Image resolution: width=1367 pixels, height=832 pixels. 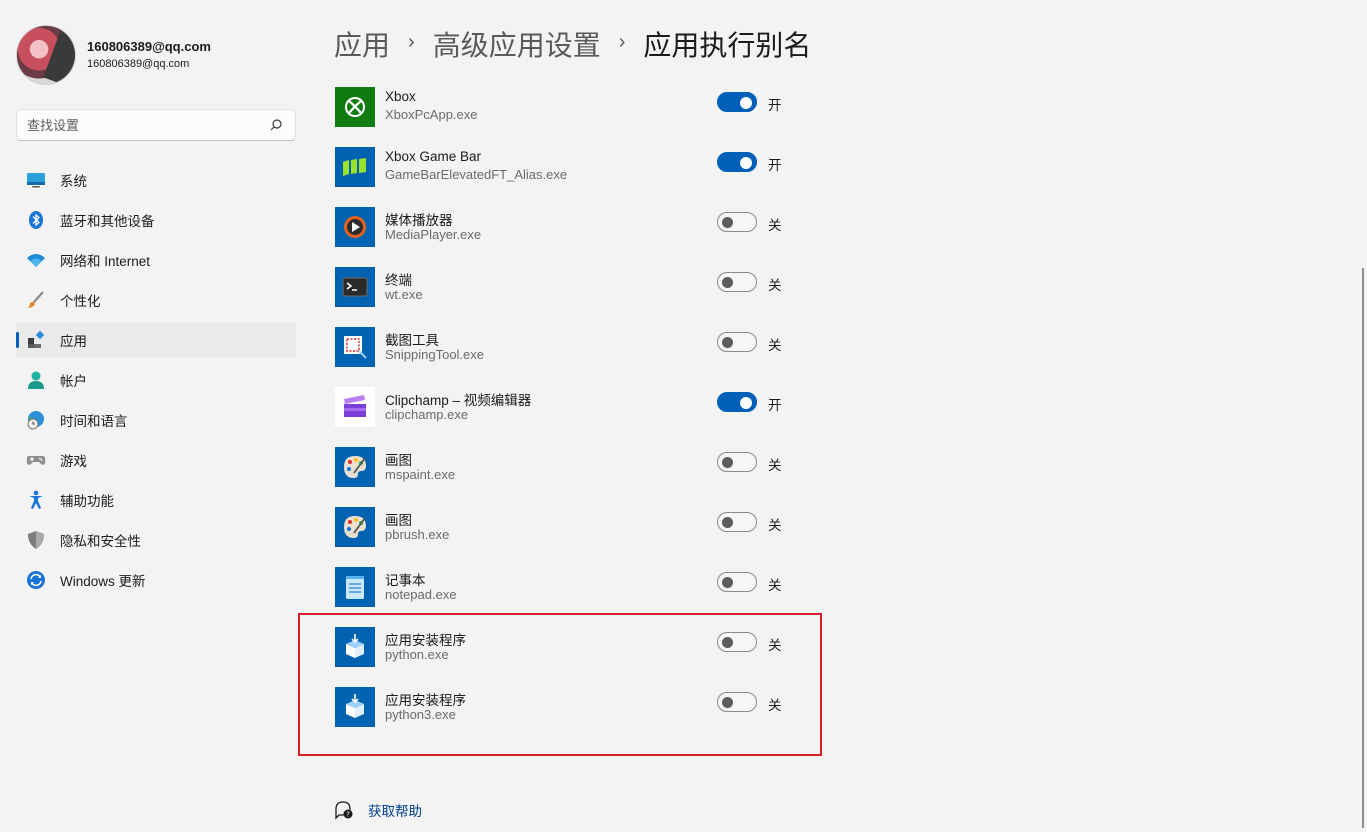 I want to click on search-icon, so click(x=276, y=125).